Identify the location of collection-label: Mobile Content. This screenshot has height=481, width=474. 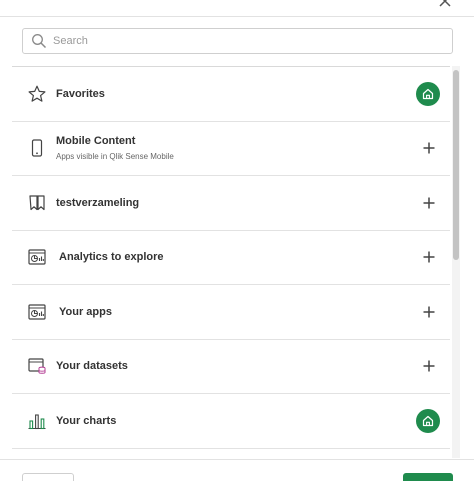
(96, 141).